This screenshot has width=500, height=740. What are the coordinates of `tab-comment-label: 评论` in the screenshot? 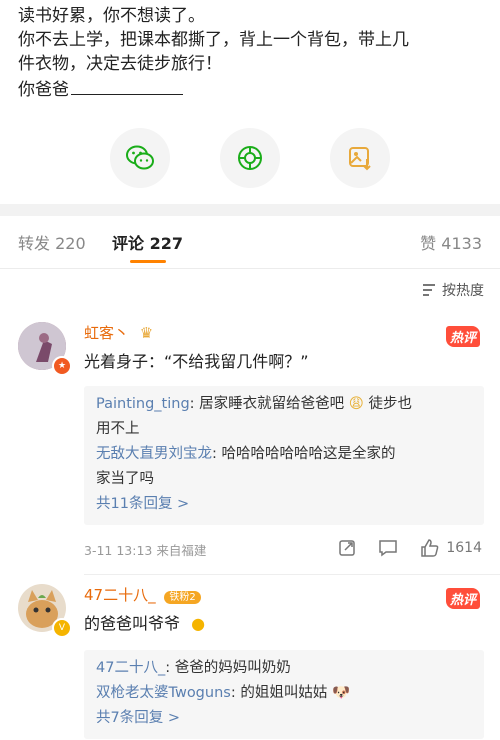 It's located at (128, 243).